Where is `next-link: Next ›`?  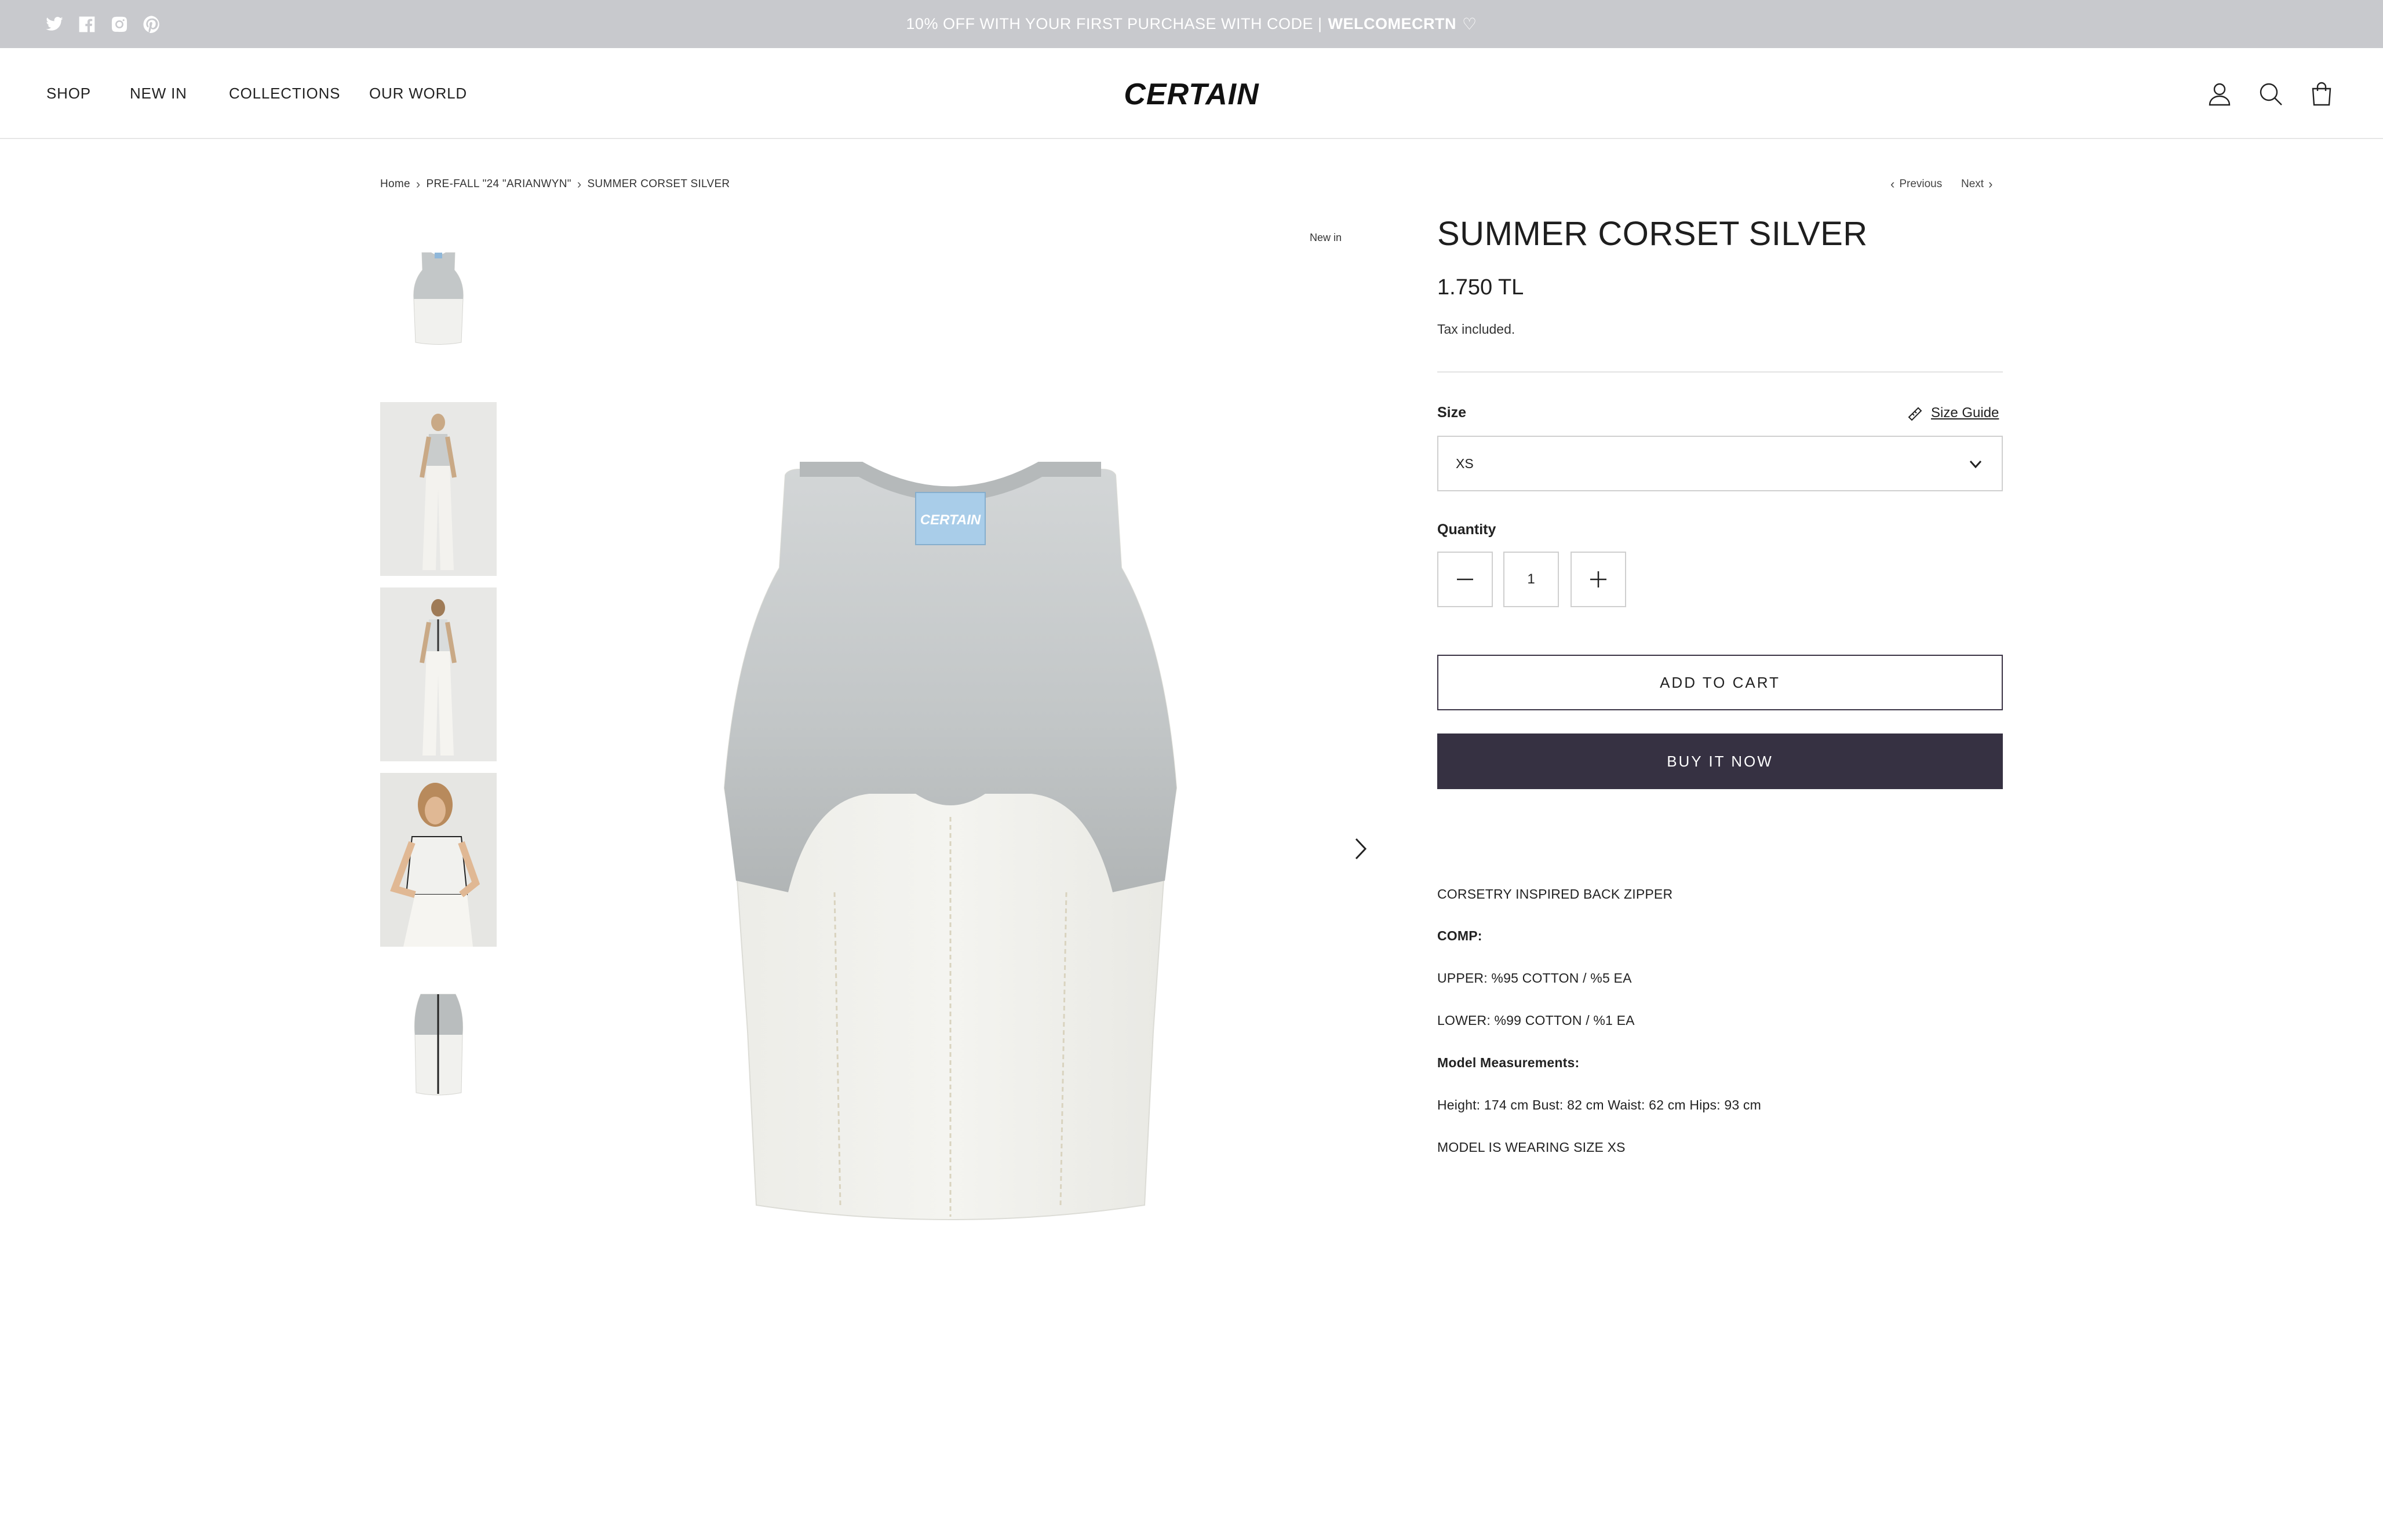 next-link: Next › is located at coordinates (1977, 185).